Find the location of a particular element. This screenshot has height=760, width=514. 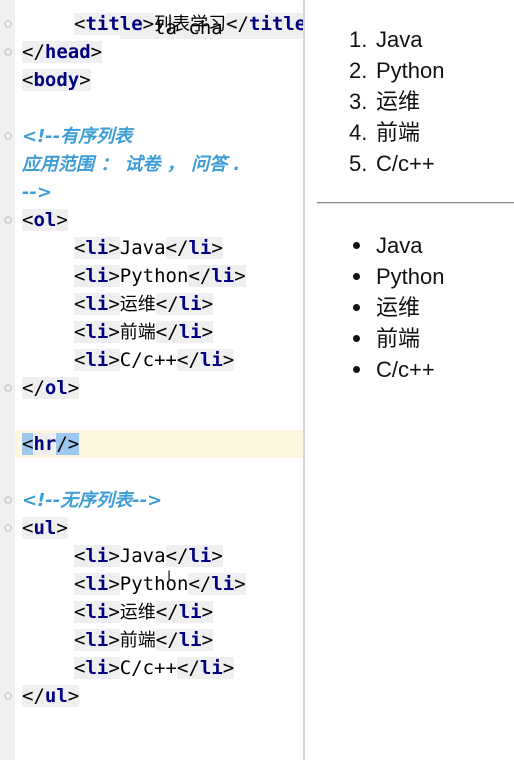

comment-text: <!--有序列表 is located at coordinates (77, 136).